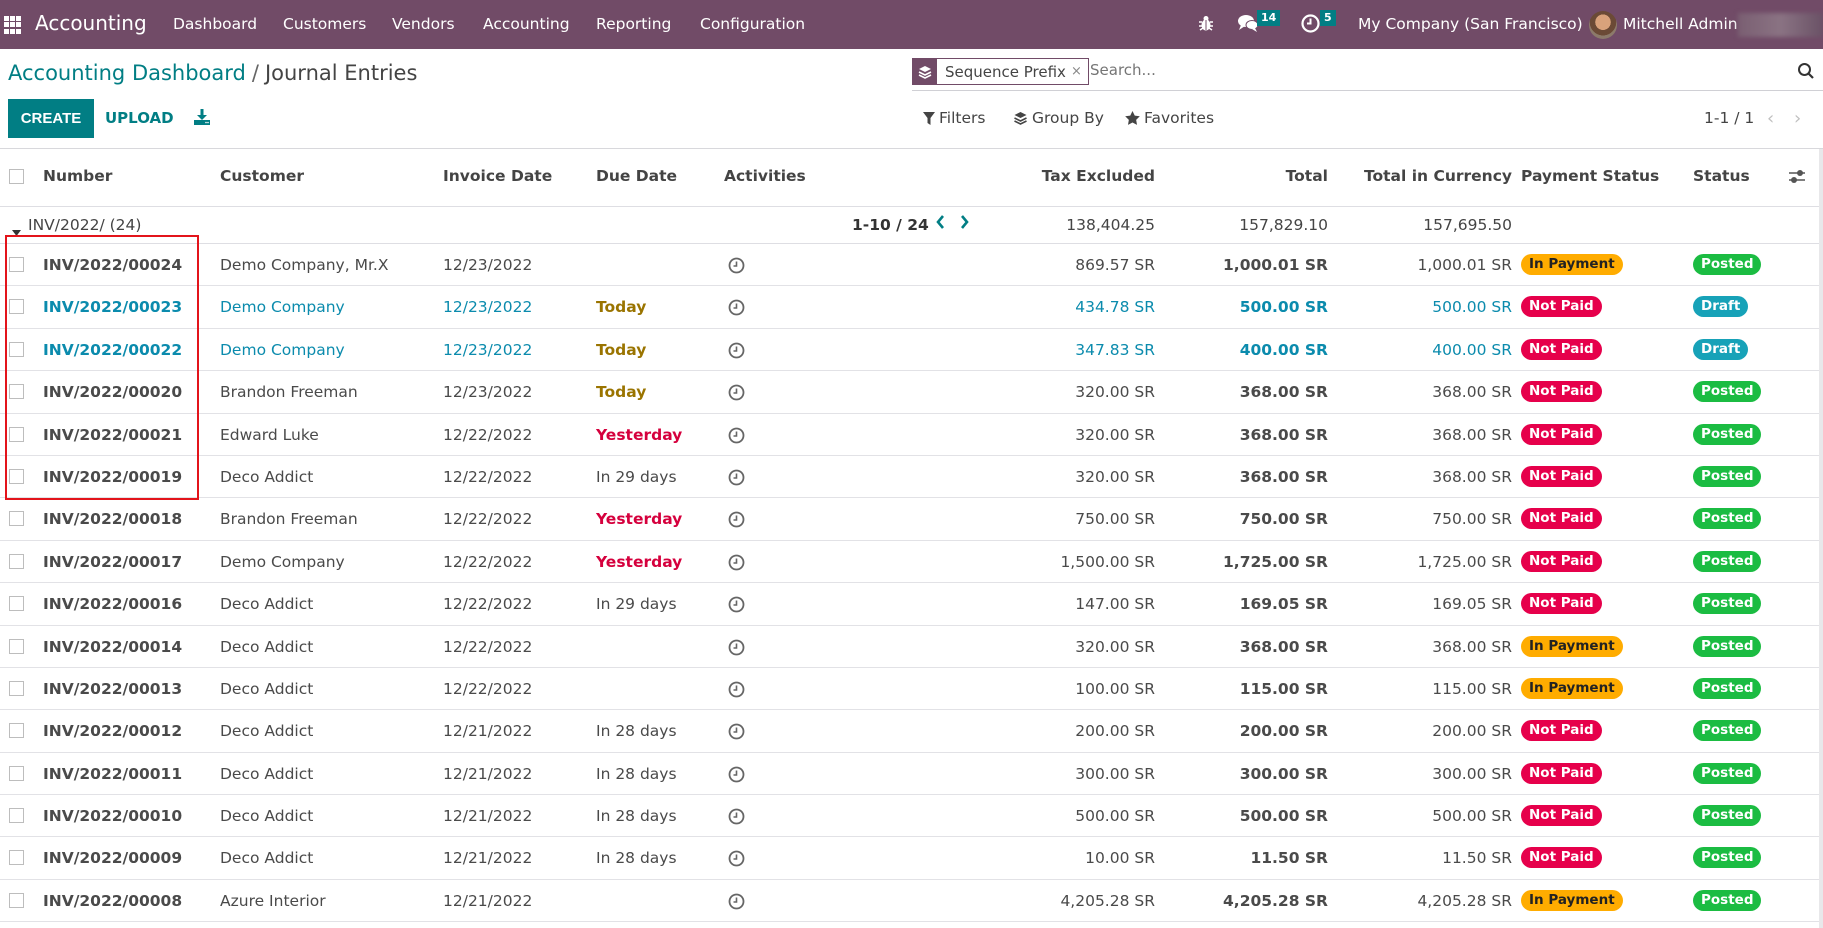 The height and width of the screenshot is (928, 1823). Describe the element at coordinates (1169, 118) in the screenshot. I see `favorites-button: Favorites` at that location.